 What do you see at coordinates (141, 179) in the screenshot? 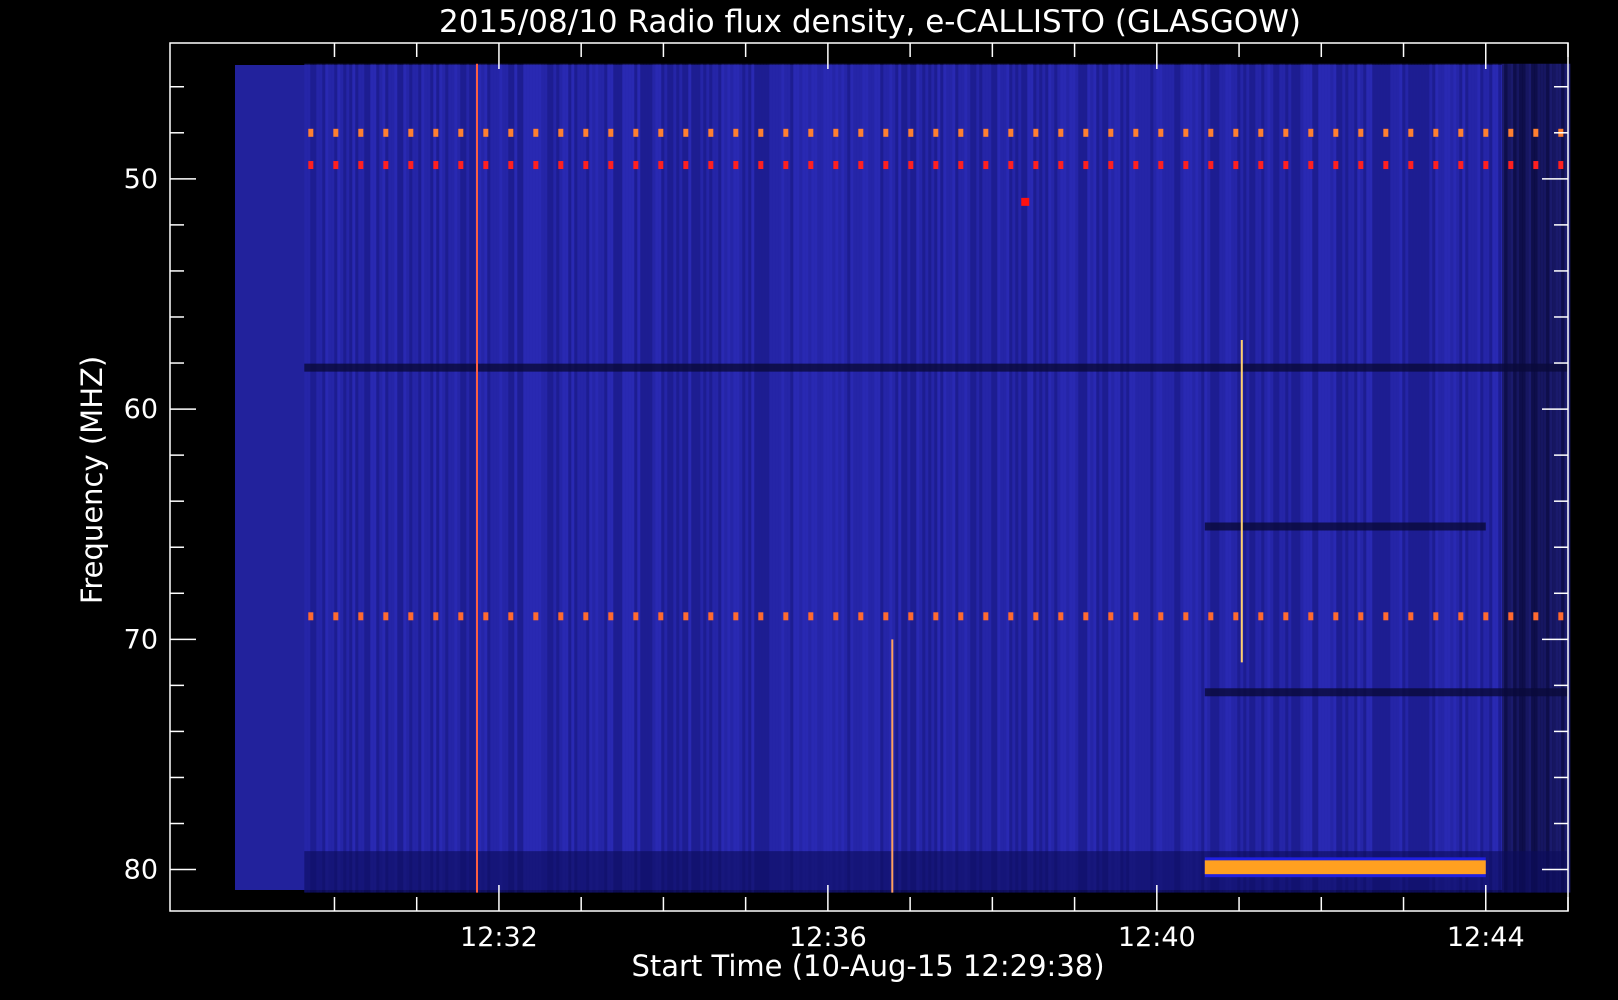
I see `y-tick-label: 50` at bounding box center [141, 179].